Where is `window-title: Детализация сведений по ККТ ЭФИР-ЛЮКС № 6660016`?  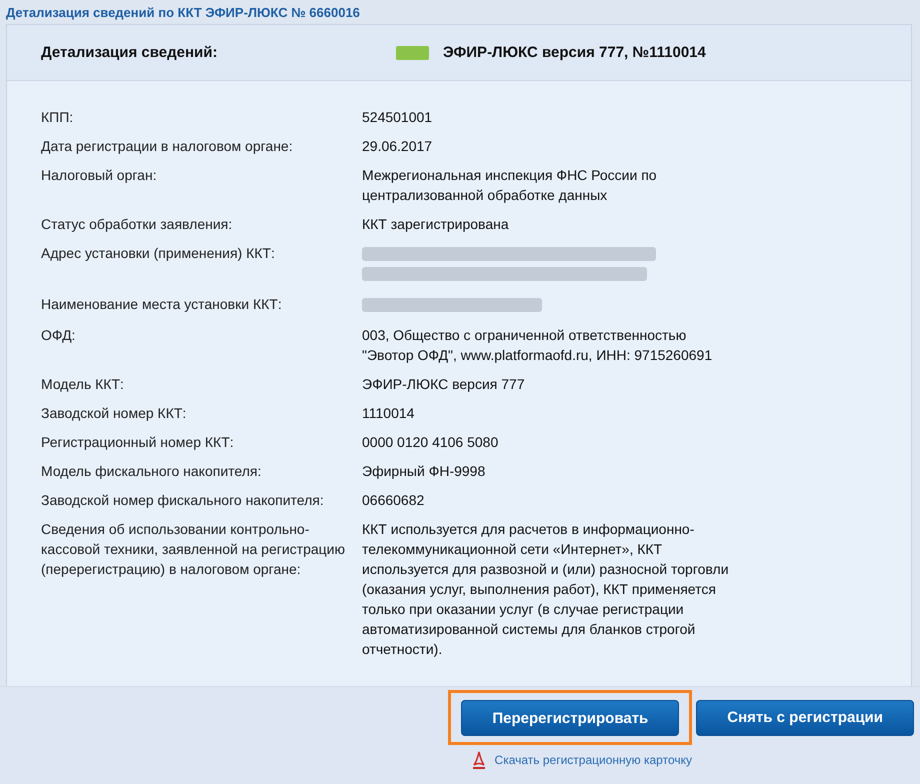
window-title: Детализация сведений по ККТ ЭФИР-ЛЮКС № 6660016 is located at coordinates (183, 13).